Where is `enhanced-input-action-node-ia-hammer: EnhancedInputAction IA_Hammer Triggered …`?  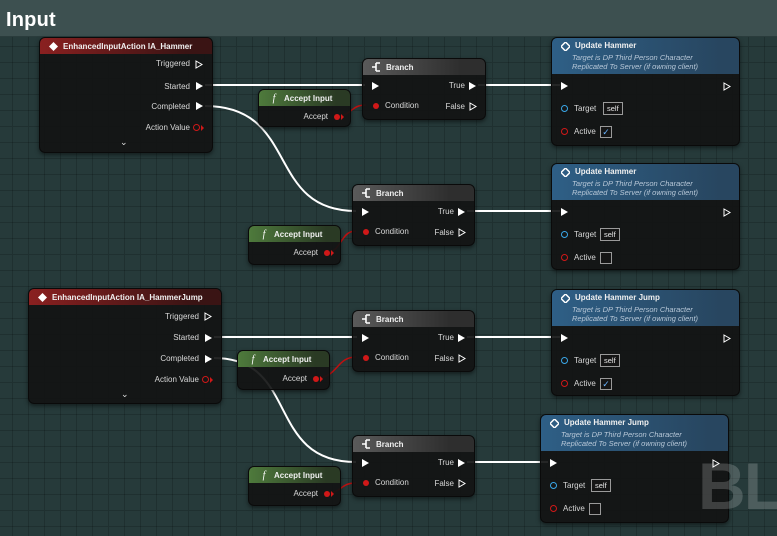
enhanced-input-action-node-ia-hammer: EnhancedInputAction IA_Hammer Triggered … is located at coordinates (126, 95).